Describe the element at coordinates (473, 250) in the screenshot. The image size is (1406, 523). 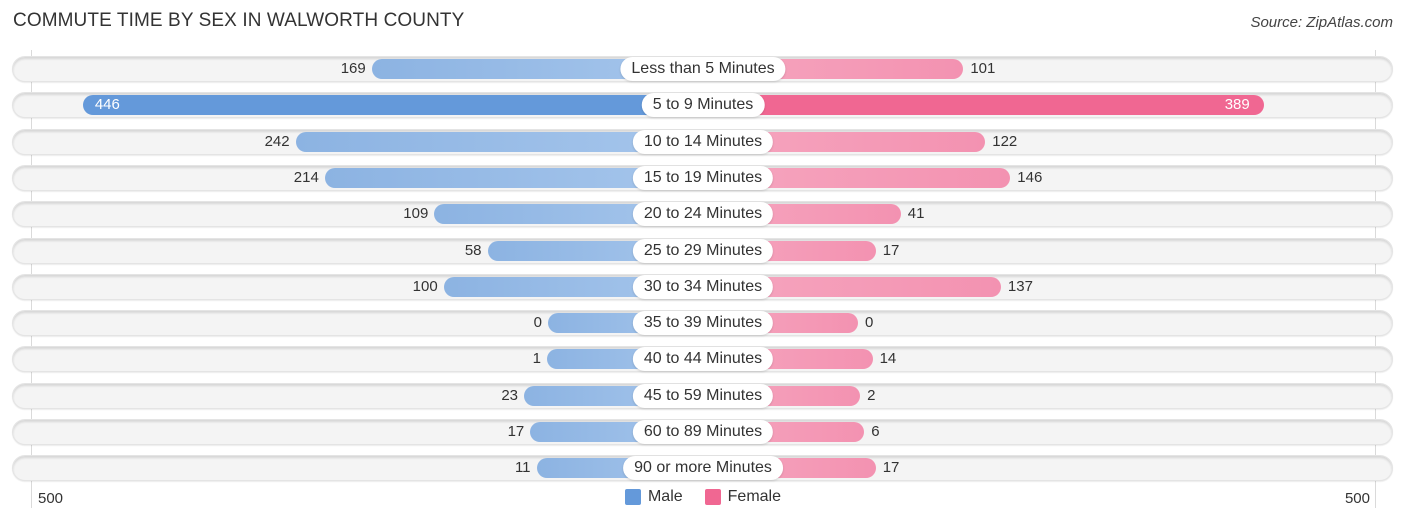
I see `value-label-male: 58` at that location.